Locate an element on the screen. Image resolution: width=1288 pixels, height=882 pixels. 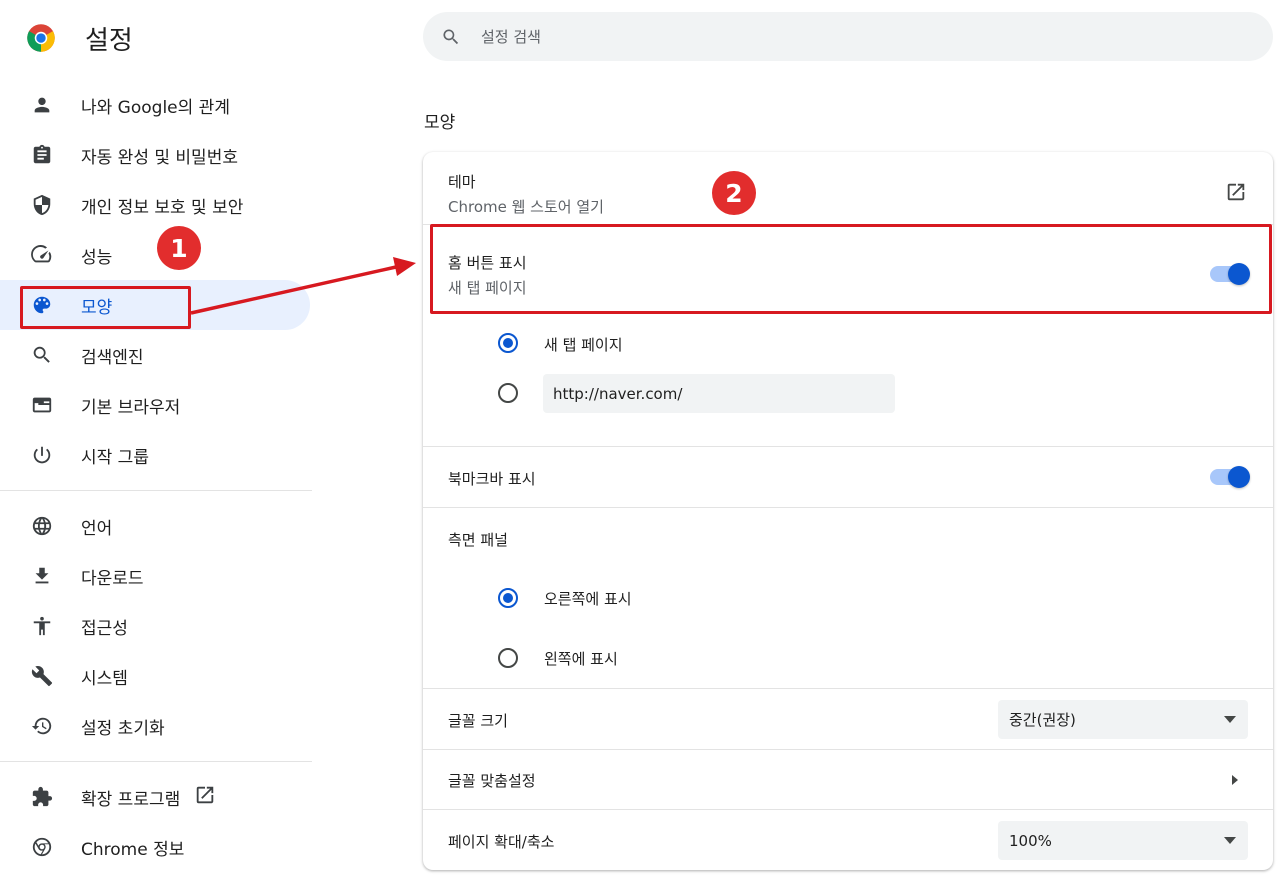
sidebar-item-label: 확장 프로그램 is located at coordinates (131, 799).